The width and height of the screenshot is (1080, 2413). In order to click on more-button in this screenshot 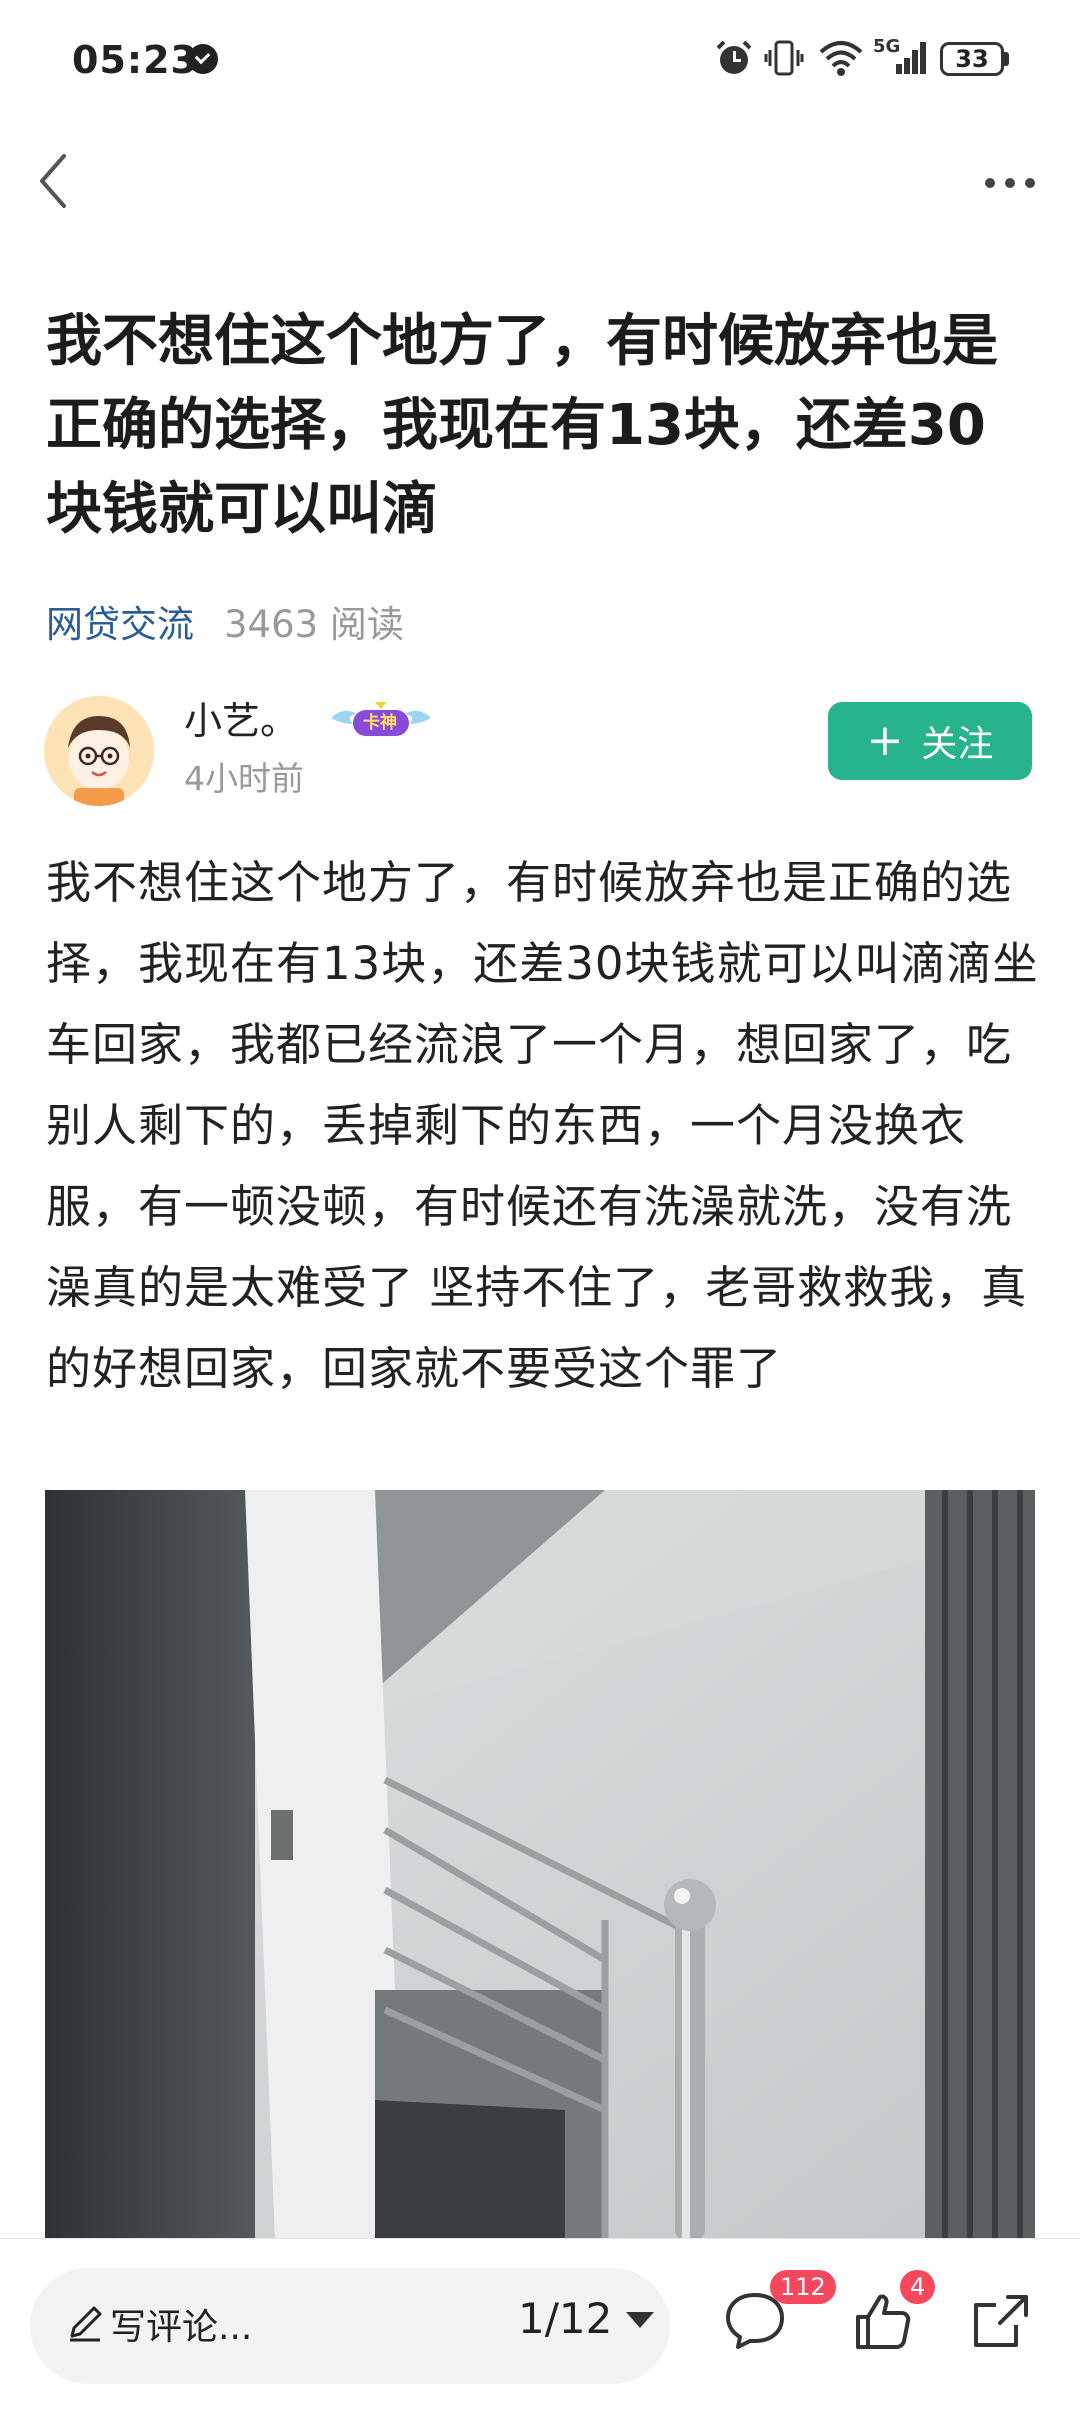, I will do `click(1010, 183)`.